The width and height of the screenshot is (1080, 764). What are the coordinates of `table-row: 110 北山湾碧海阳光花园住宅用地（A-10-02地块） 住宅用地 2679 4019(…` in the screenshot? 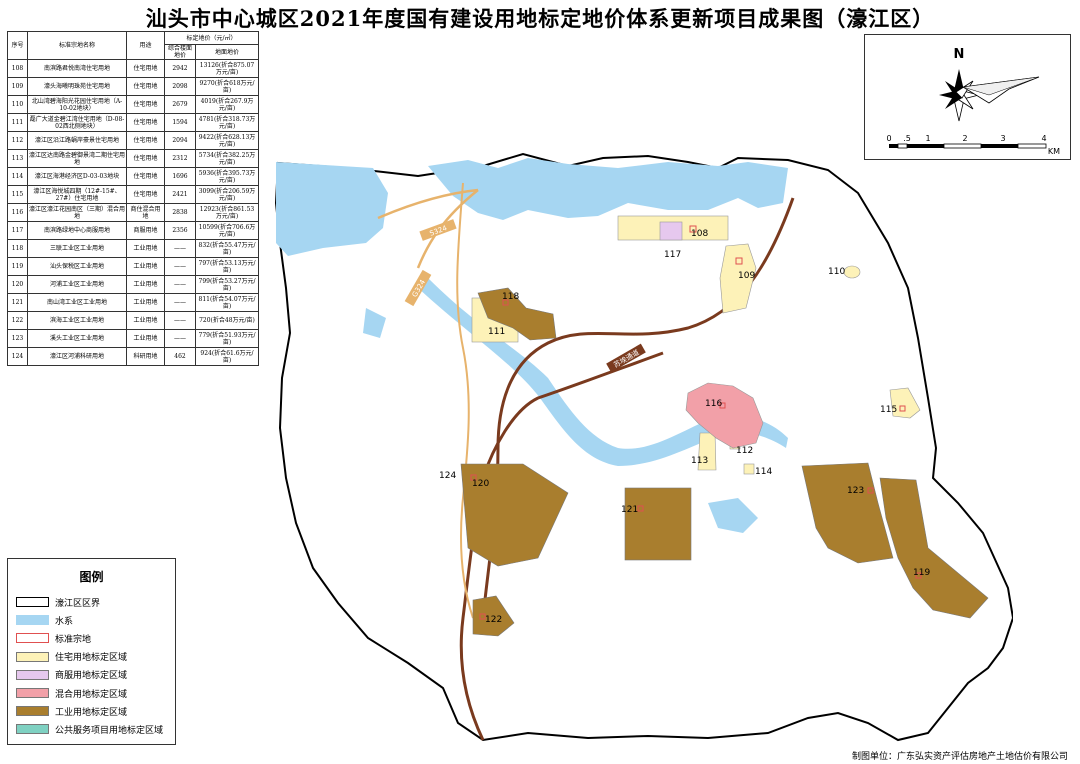 It's located at (133, 104).